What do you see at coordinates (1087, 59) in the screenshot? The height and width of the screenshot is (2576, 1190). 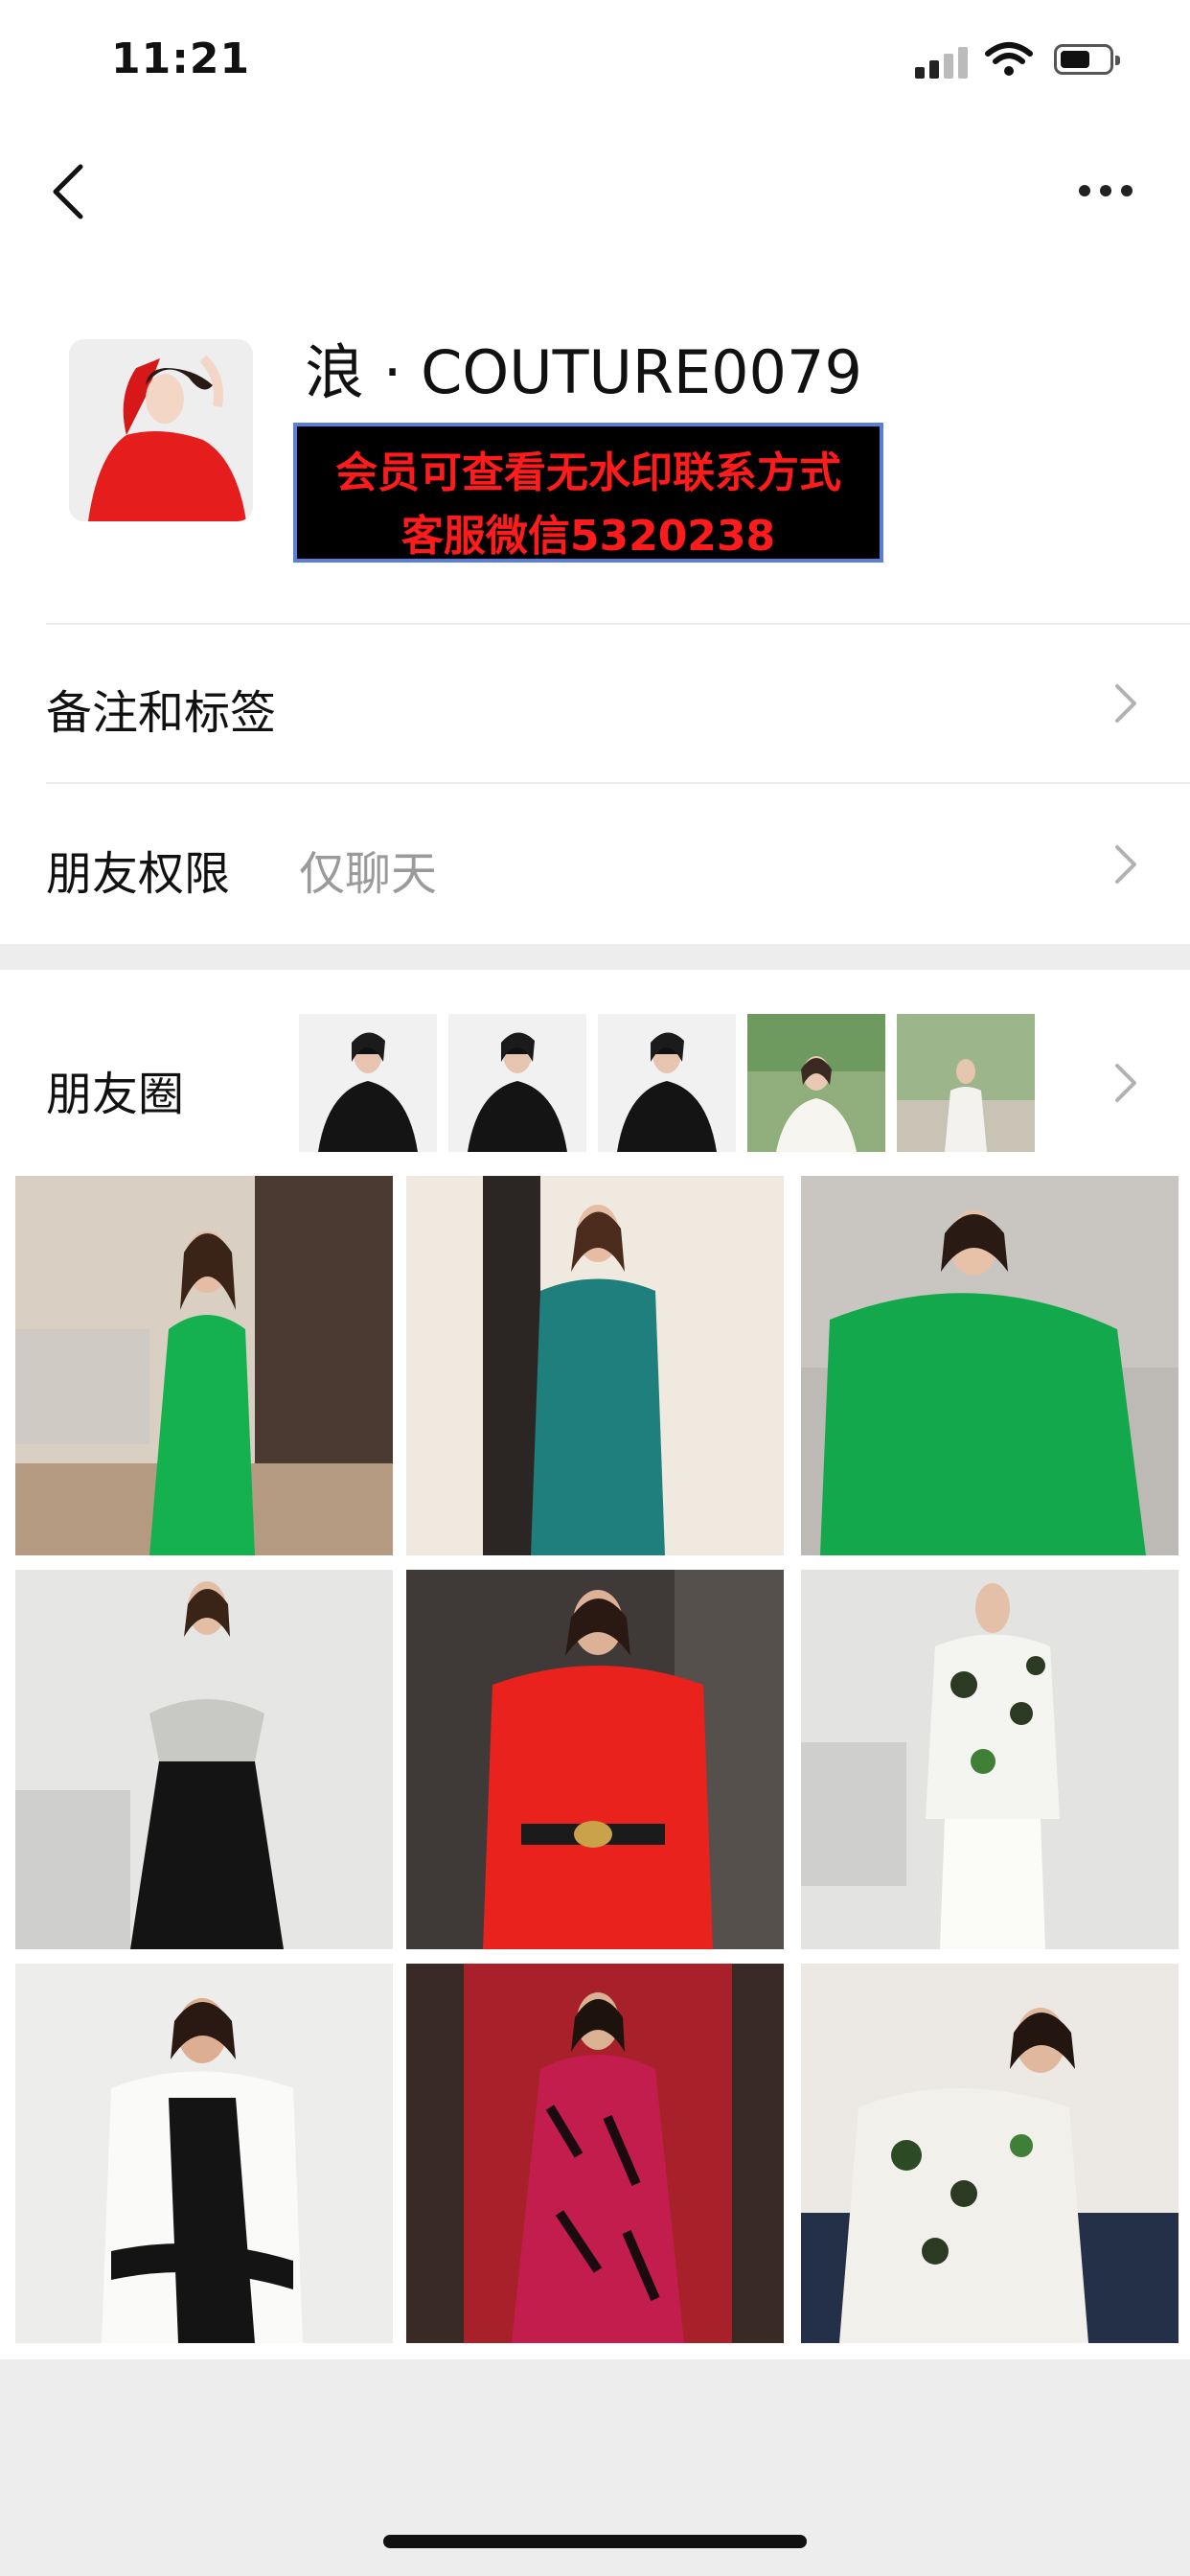 I see `battery-icon` at bounding box center [1087, 59].